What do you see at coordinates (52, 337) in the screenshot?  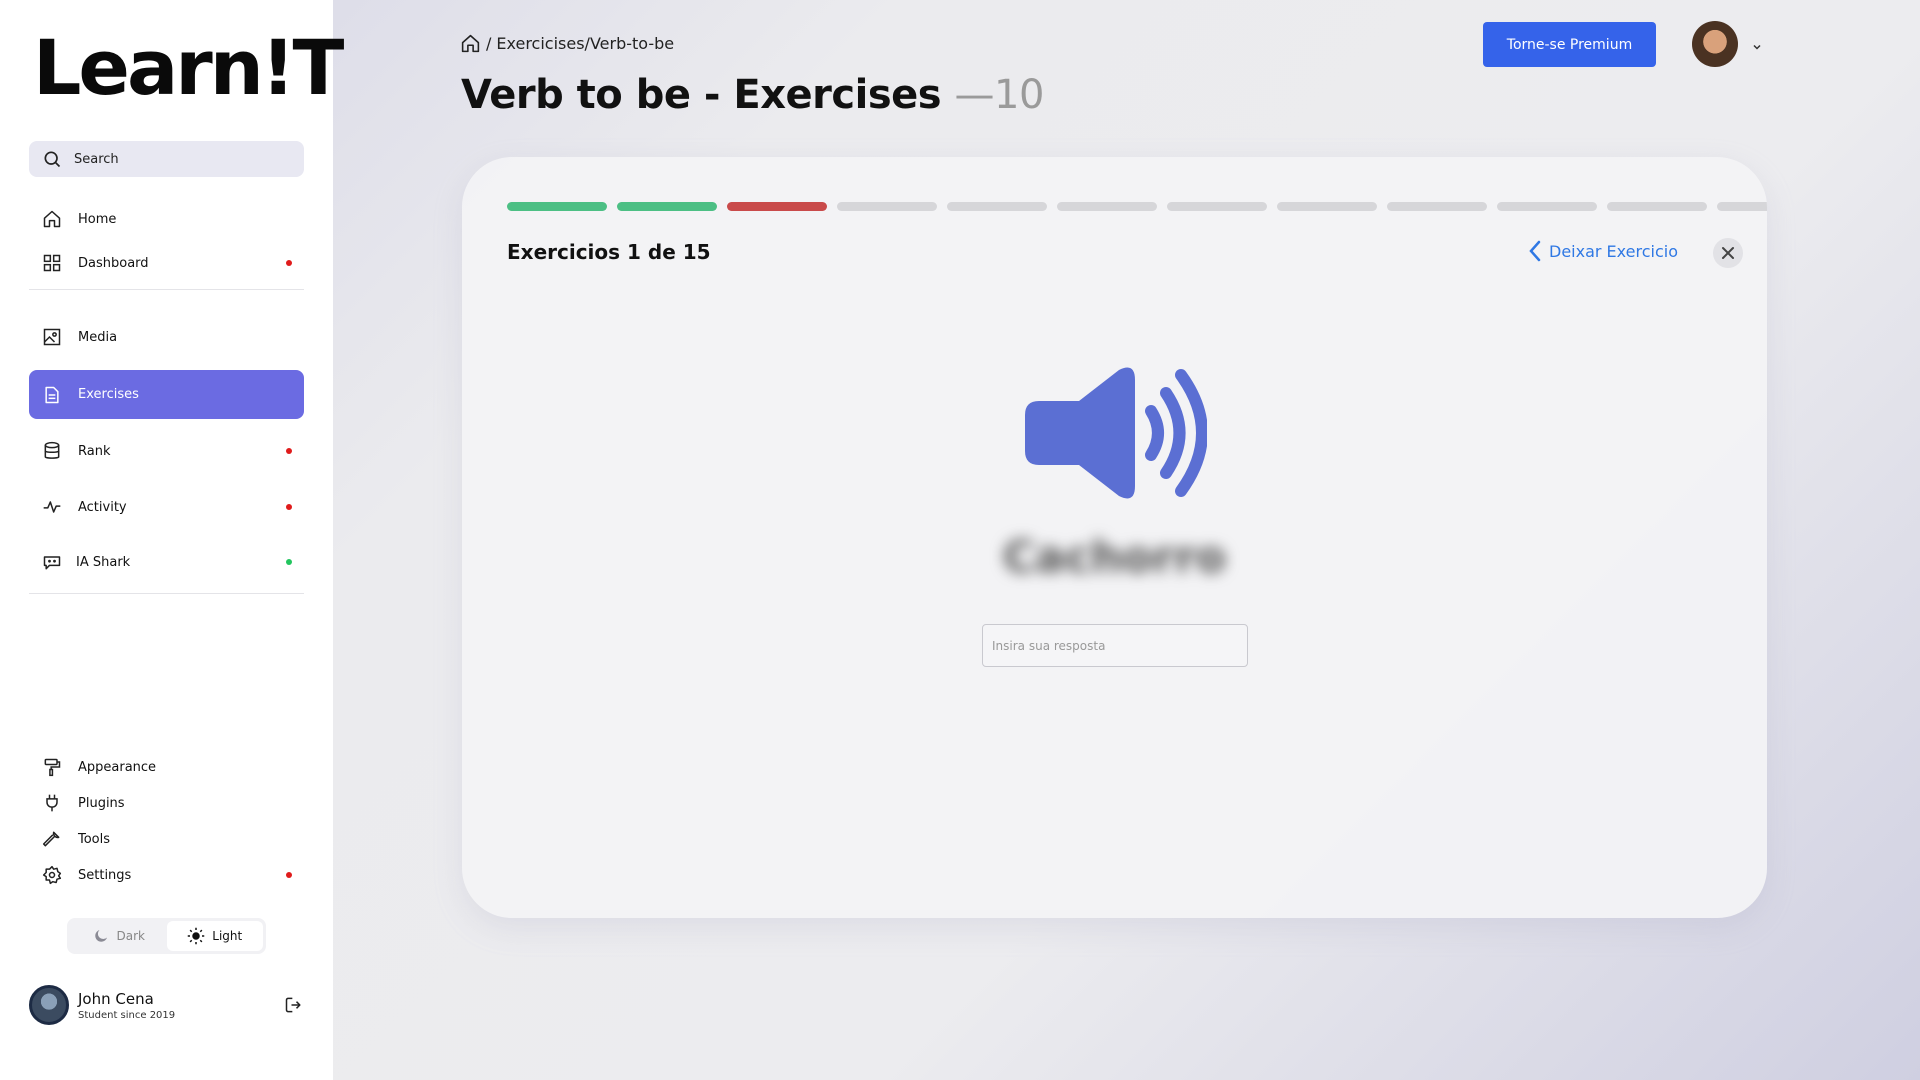 I see `image-icon` at bounding box center [52, 337].